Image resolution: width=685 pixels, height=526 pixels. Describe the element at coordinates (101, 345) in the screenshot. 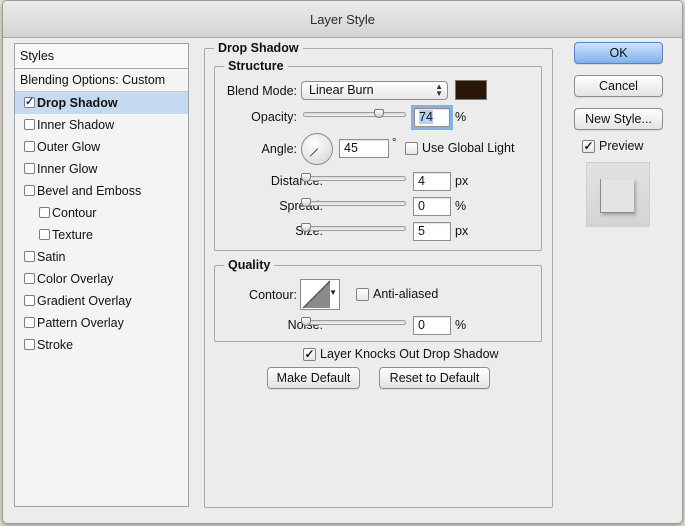

I see `style-item-stroke: Stroke` at that location.